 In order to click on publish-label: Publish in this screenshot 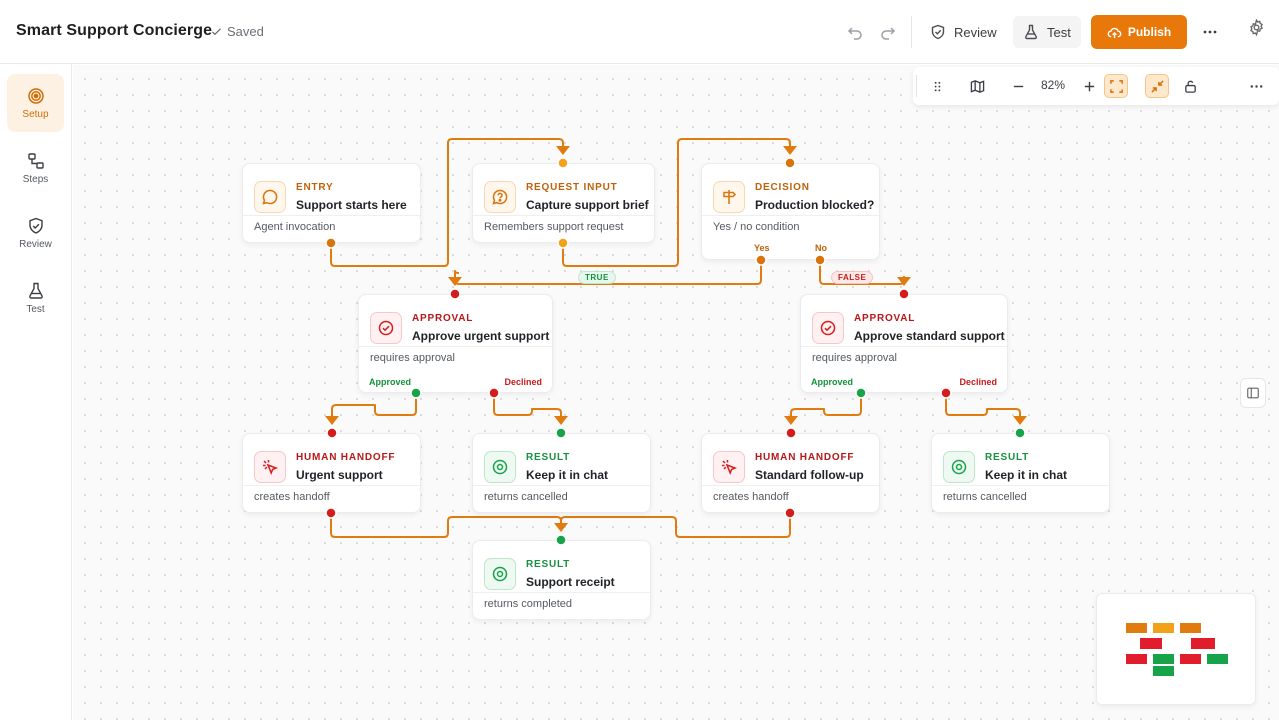, I will do `click(1149, 32)`.